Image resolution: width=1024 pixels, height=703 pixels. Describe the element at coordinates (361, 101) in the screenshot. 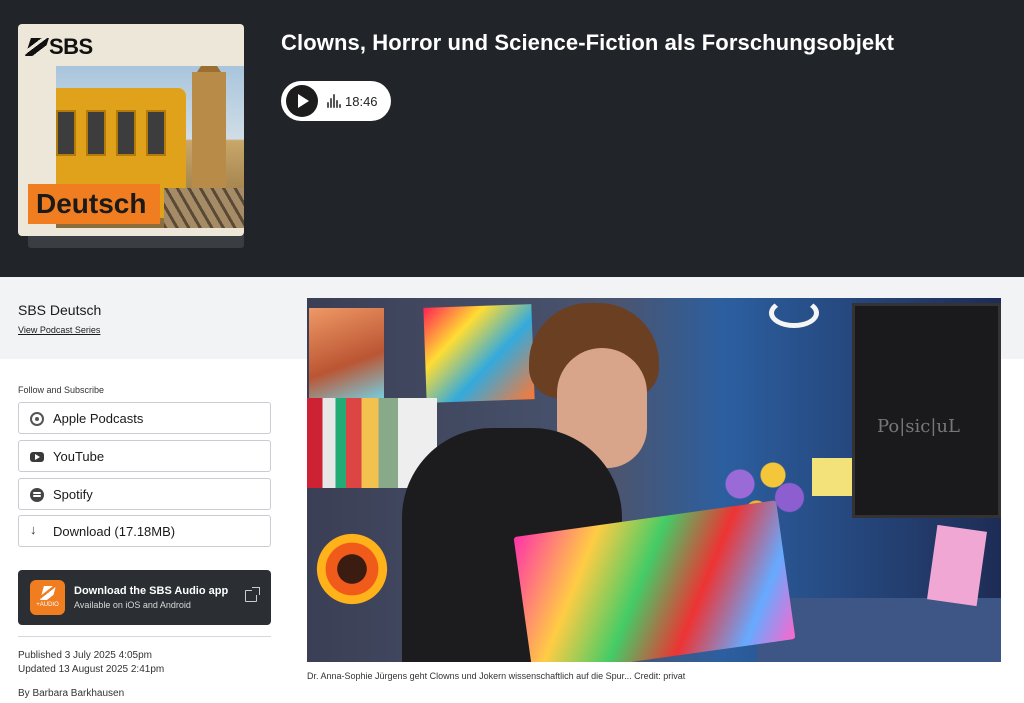

I see `episode-duration: 18:46` at that location.